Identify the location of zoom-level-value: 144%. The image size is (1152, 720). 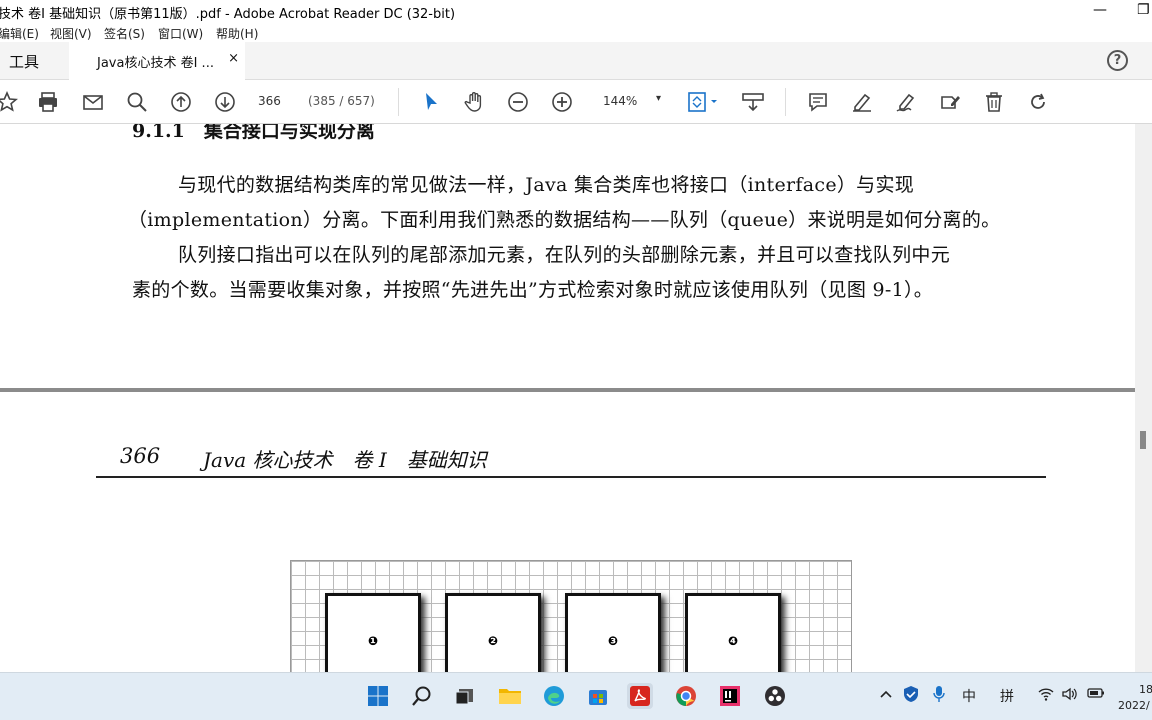
(620, 101).